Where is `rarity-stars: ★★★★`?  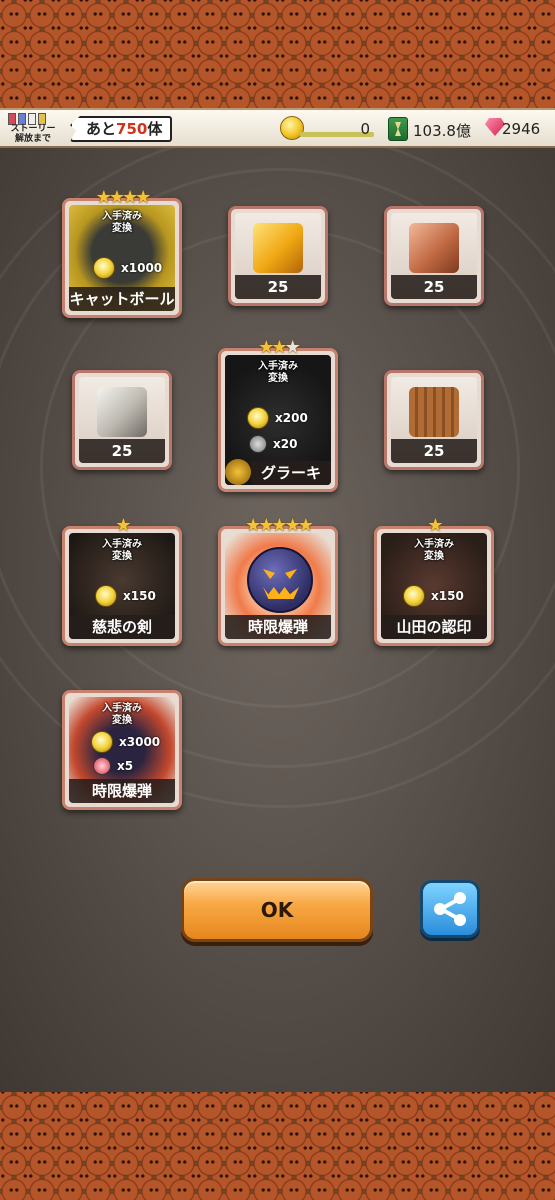
rarity-stars: ★★★★ is located at coordinates (123, 197).